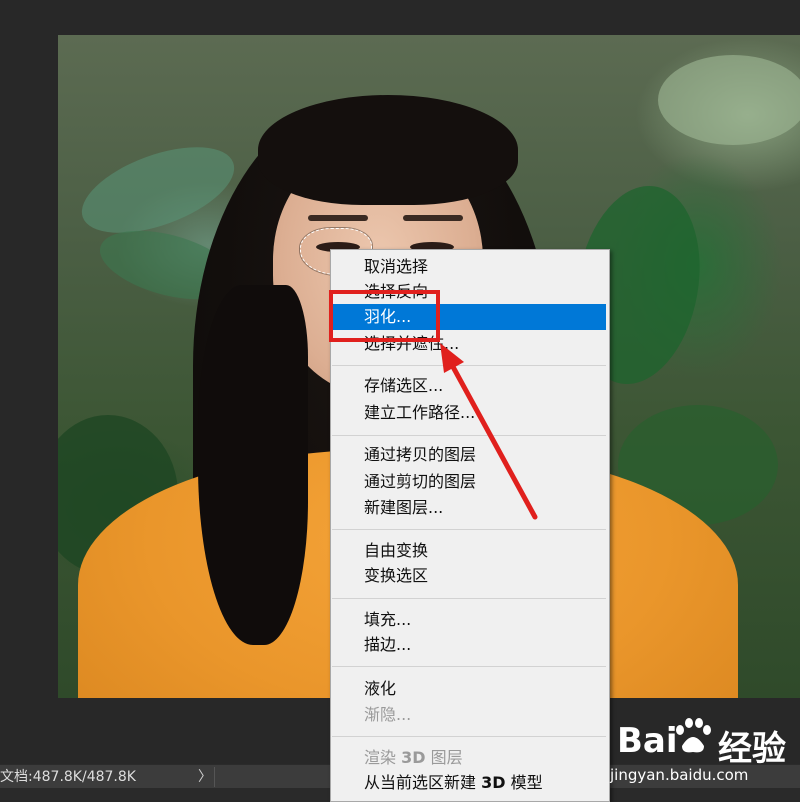 Image resolution: width=800 pixels, height=802 pixels. I want to click on hair-strand-left, so click(253, 465).